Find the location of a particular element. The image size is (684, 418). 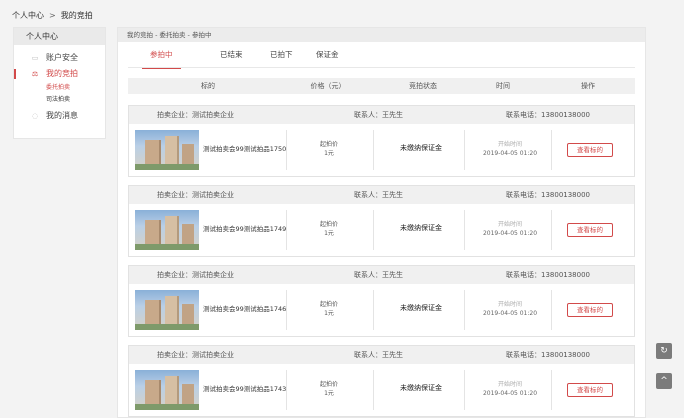

sidebar-subitem-entrusted: 委托拍卖 is located at coordinates (59, 88).